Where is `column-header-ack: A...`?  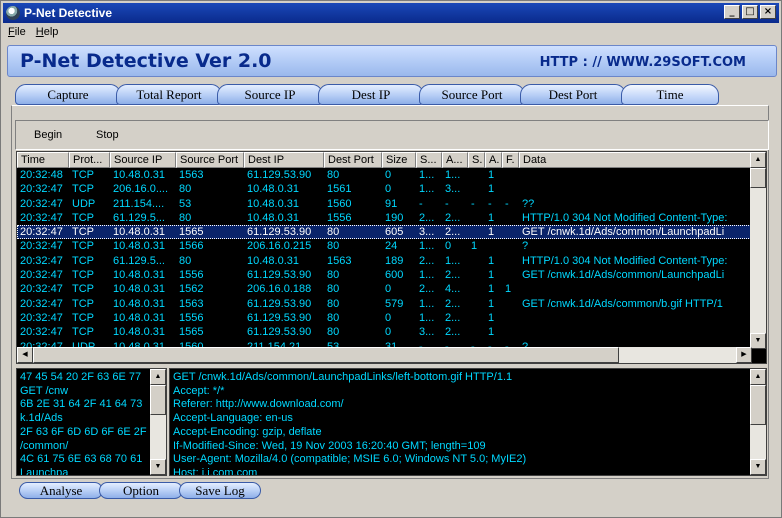
column-header-ack: A... is located at coordinates (455, 160).